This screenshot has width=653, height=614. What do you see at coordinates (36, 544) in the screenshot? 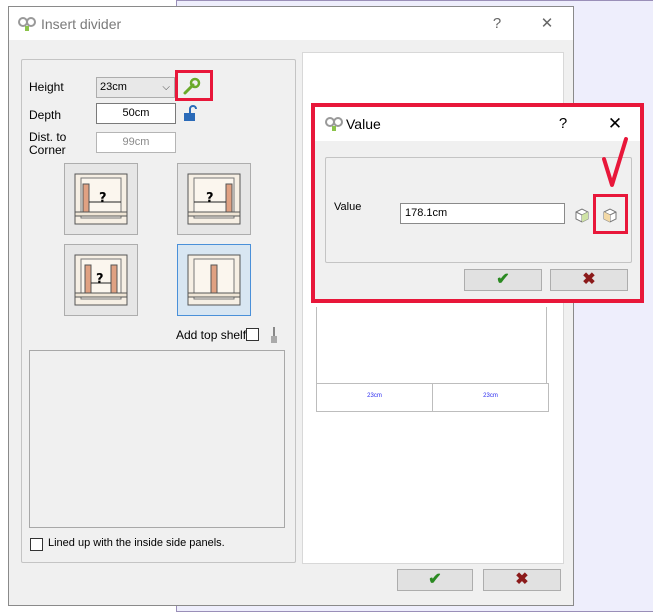
I see `lined-up-checkbox` at bounding box center [36, 544].